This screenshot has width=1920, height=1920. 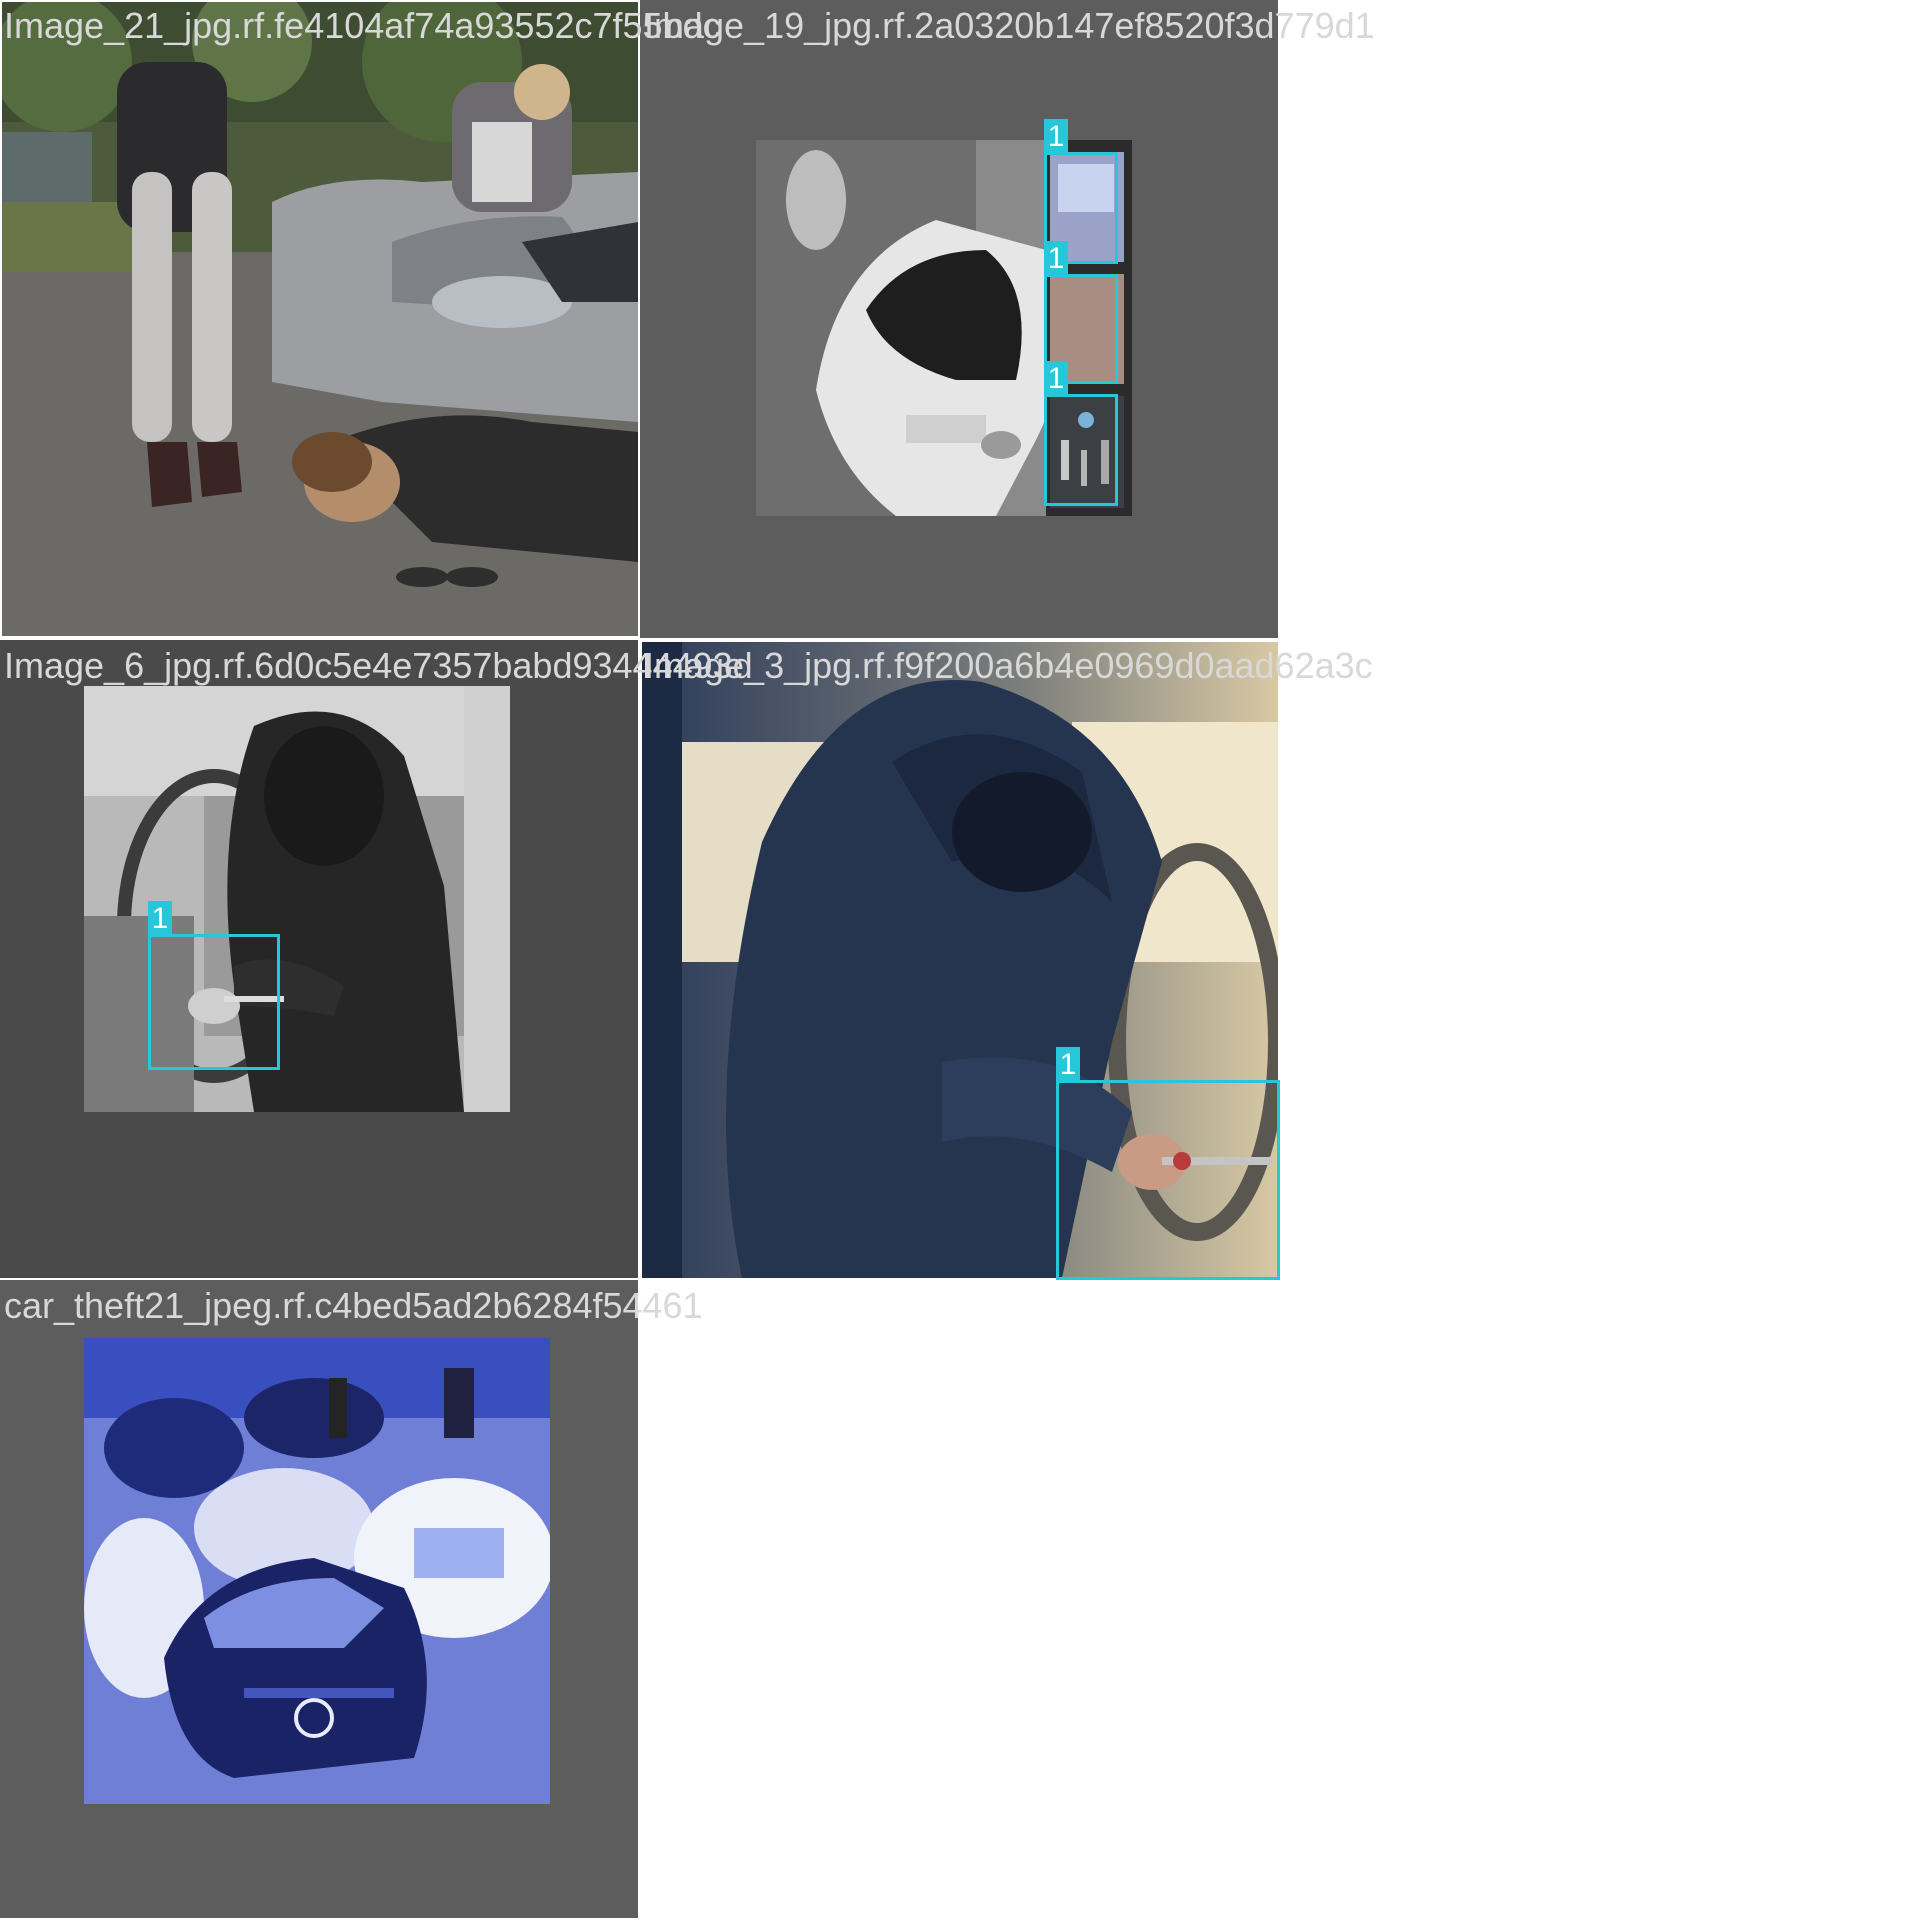 I want to click on tile-3-caption: Image_6_jpg.rf.6d0c5e4e7357babd93444493d, so click(x=378, y=665).